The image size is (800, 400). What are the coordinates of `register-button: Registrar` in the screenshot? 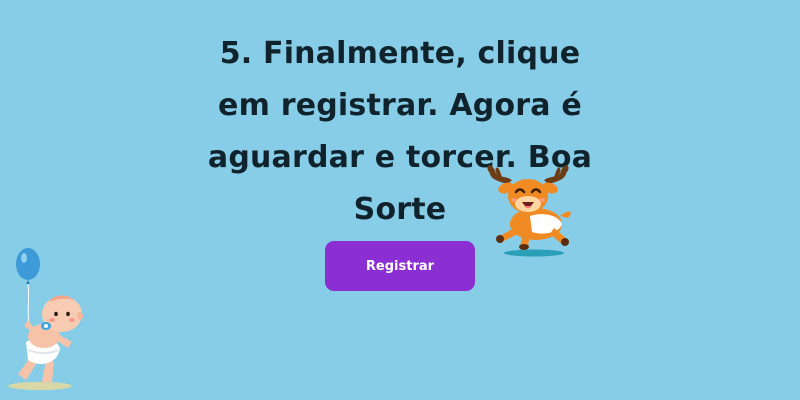 It's located at (400, 266).